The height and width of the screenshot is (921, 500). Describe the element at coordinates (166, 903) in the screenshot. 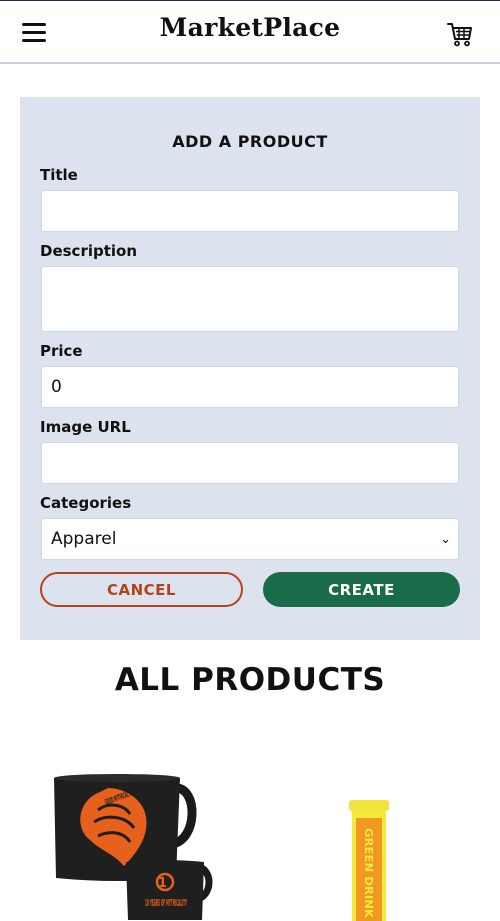

I see `mug-text-2: 10 YEARS OF MYTHICALITY` at that location.